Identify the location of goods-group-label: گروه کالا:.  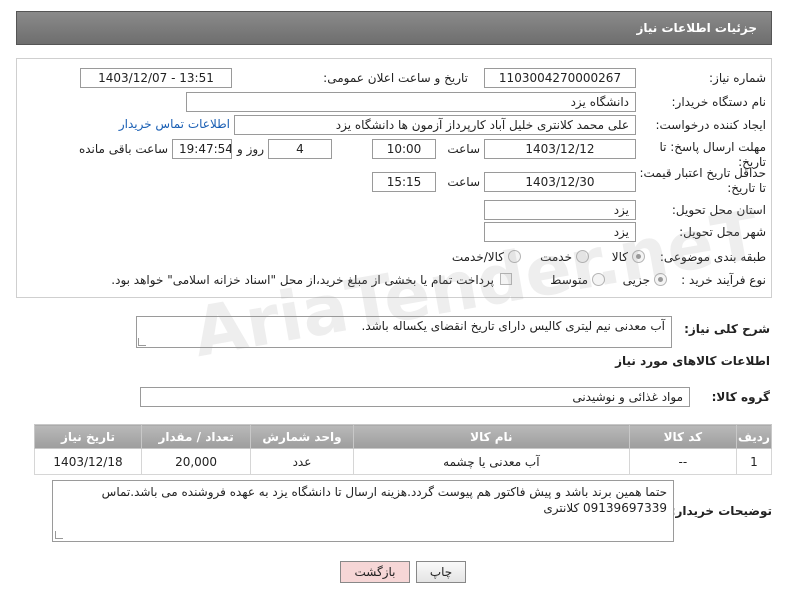
(740, 397).